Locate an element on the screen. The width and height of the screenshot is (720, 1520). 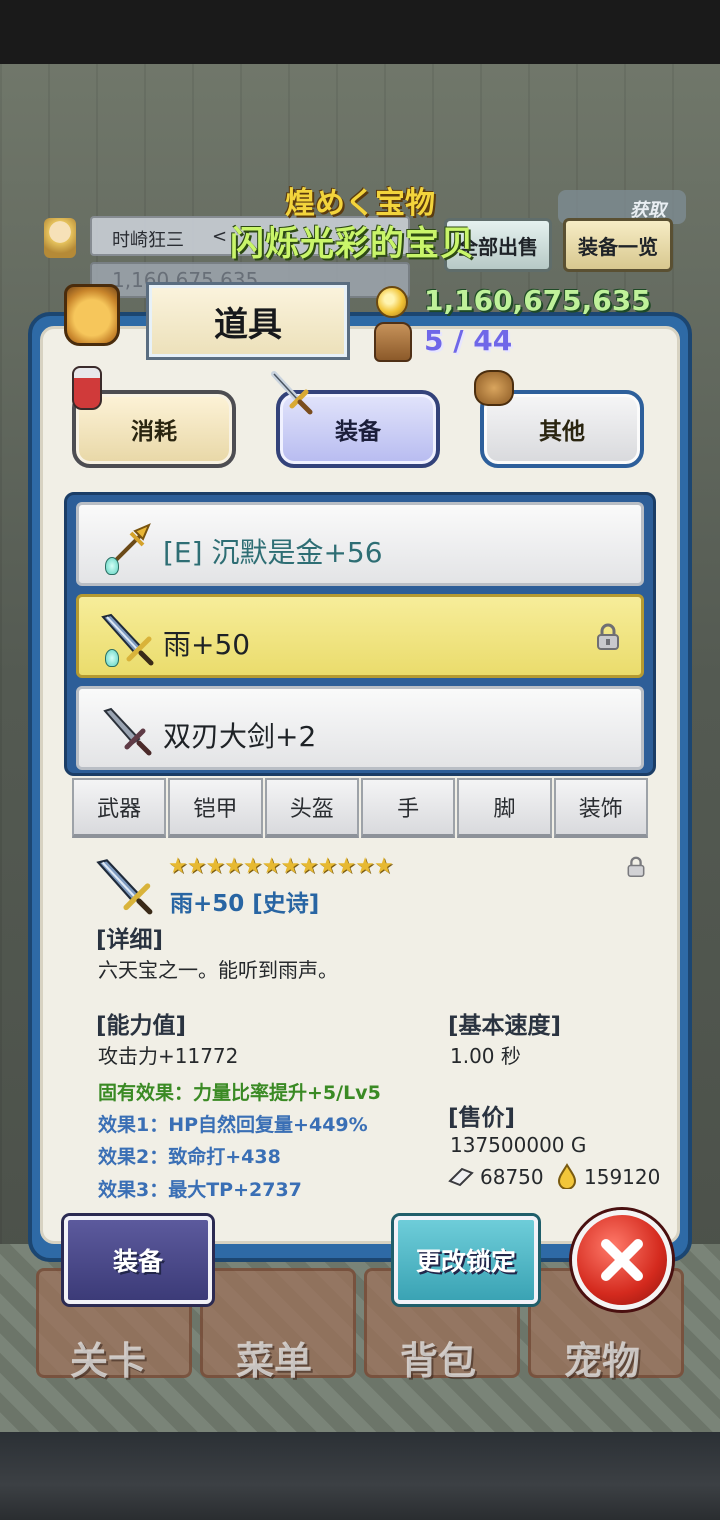
bottom-system-bar is located at coordinates (360, 1476).